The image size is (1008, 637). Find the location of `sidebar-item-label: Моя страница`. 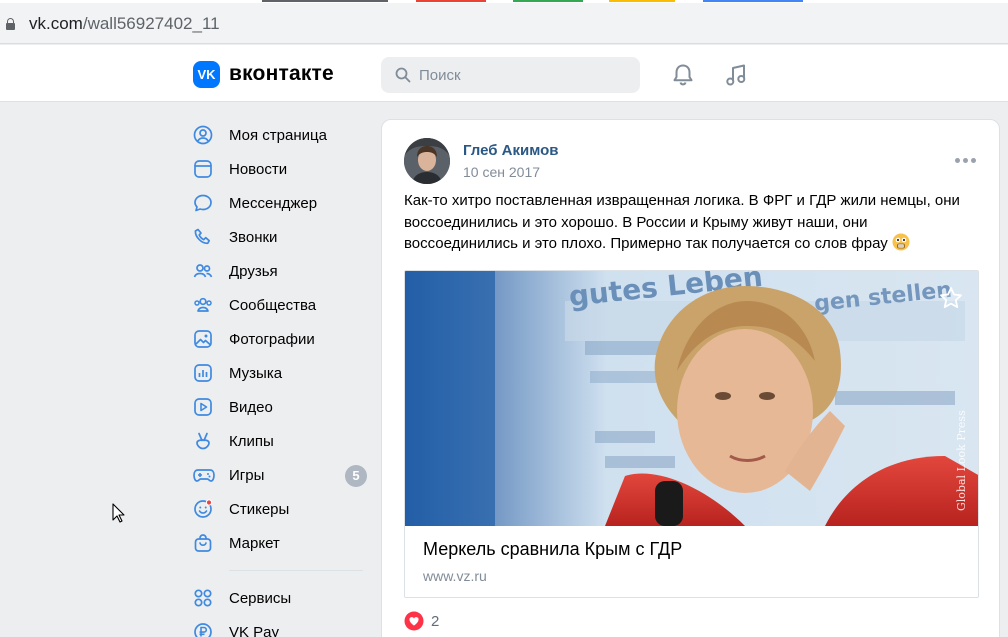

sidebar-item-label: Моя страница is located at coordinates (278, 135).